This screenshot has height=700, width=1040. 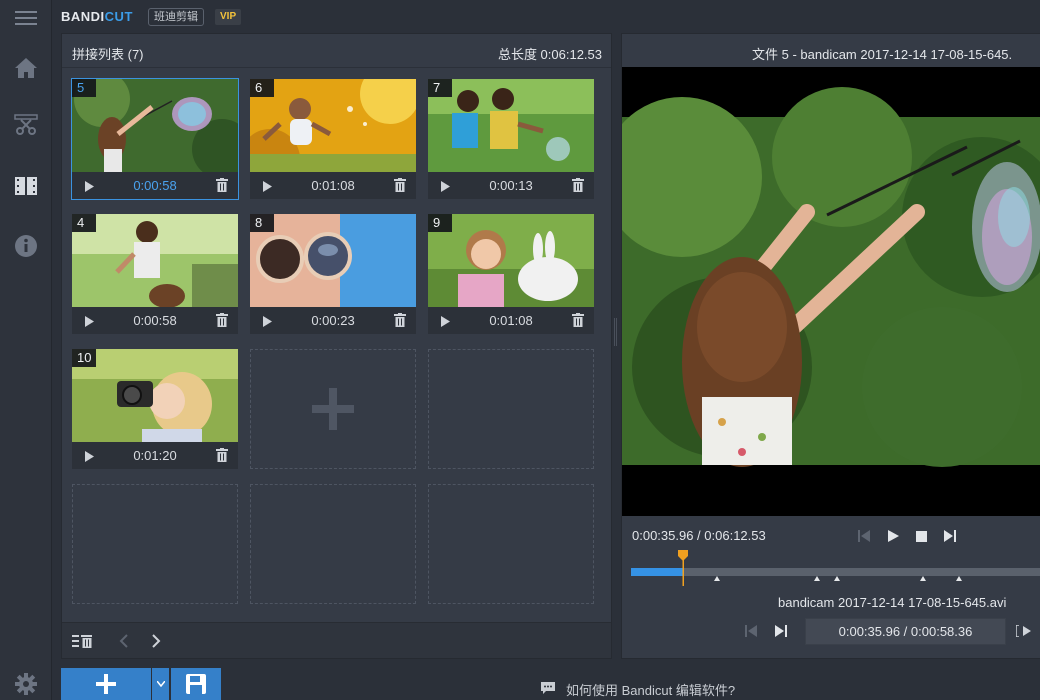 What do you see at coordinates (262, 223) in the screenshot?
I see `clip-number: 8` at bounding box center [262, 223].